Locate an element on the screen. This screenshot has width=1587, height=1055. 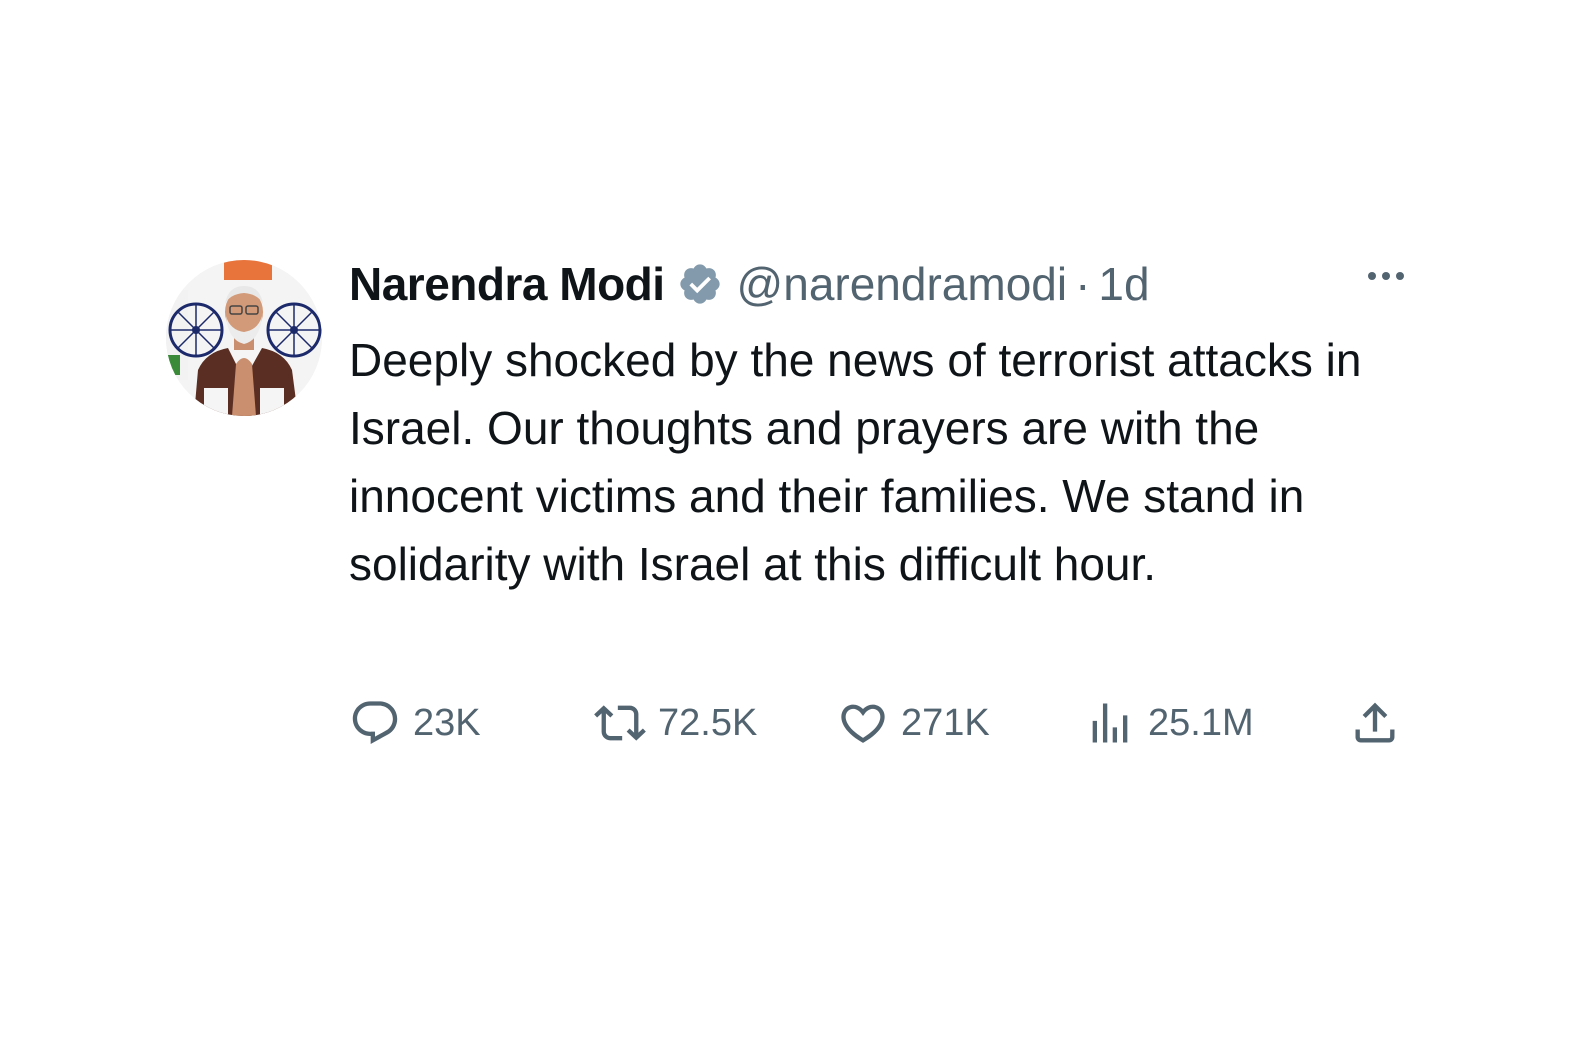
share-button is located at coordinates (1375, 723).